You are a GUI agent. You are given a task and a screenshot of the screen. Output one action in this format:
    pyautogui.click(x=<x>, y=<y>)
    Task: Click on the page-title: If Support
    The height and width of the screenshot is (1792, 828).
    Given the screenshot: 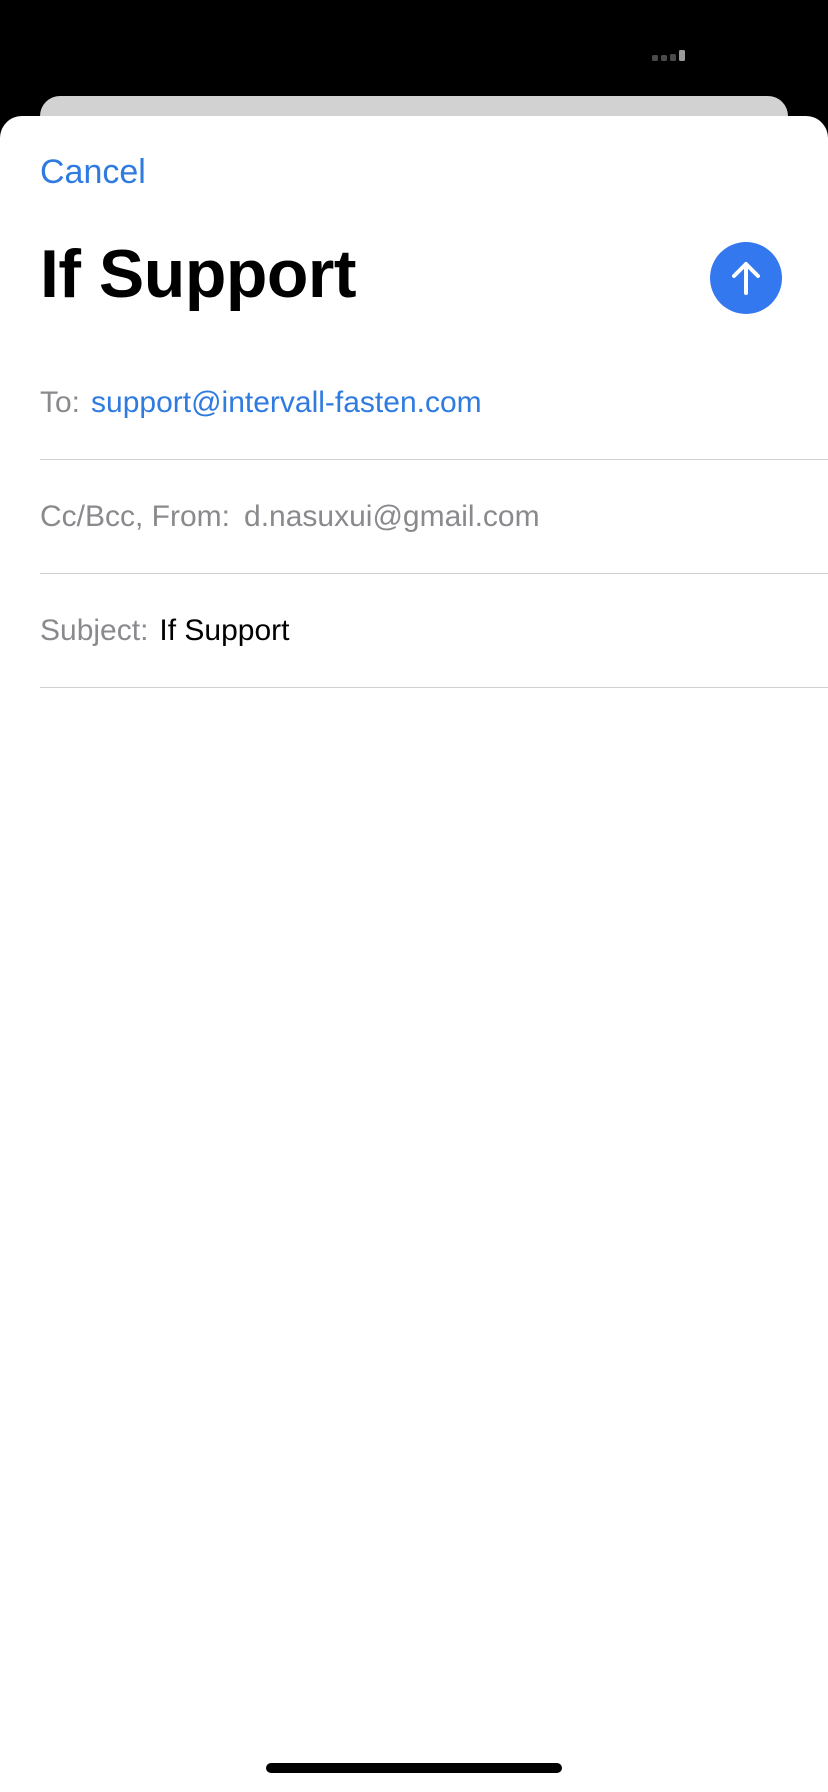 What is the action you would take?
    pyautogui.click(x=198, y=274)
    